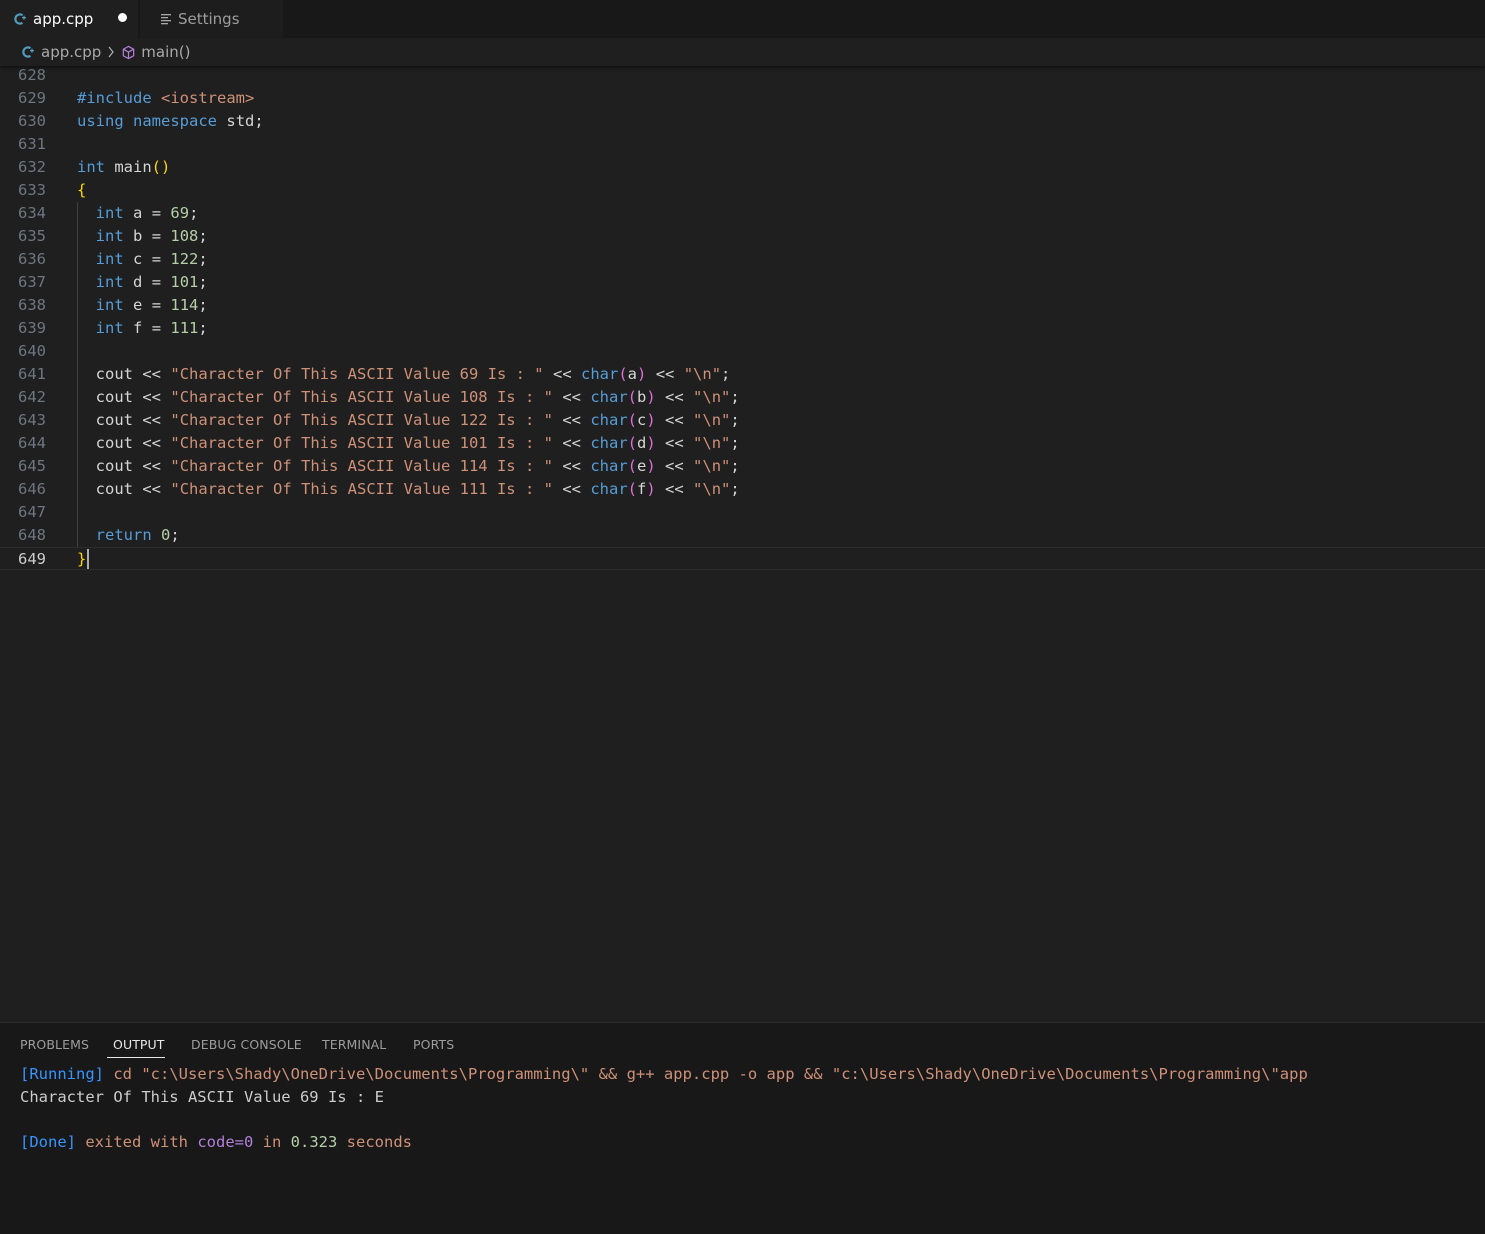 The width and height of the screenshot is (1485, 1234). Describe the element at coordinates (124, 167) in the screenshot. I see `code-text: int main()` at that location.